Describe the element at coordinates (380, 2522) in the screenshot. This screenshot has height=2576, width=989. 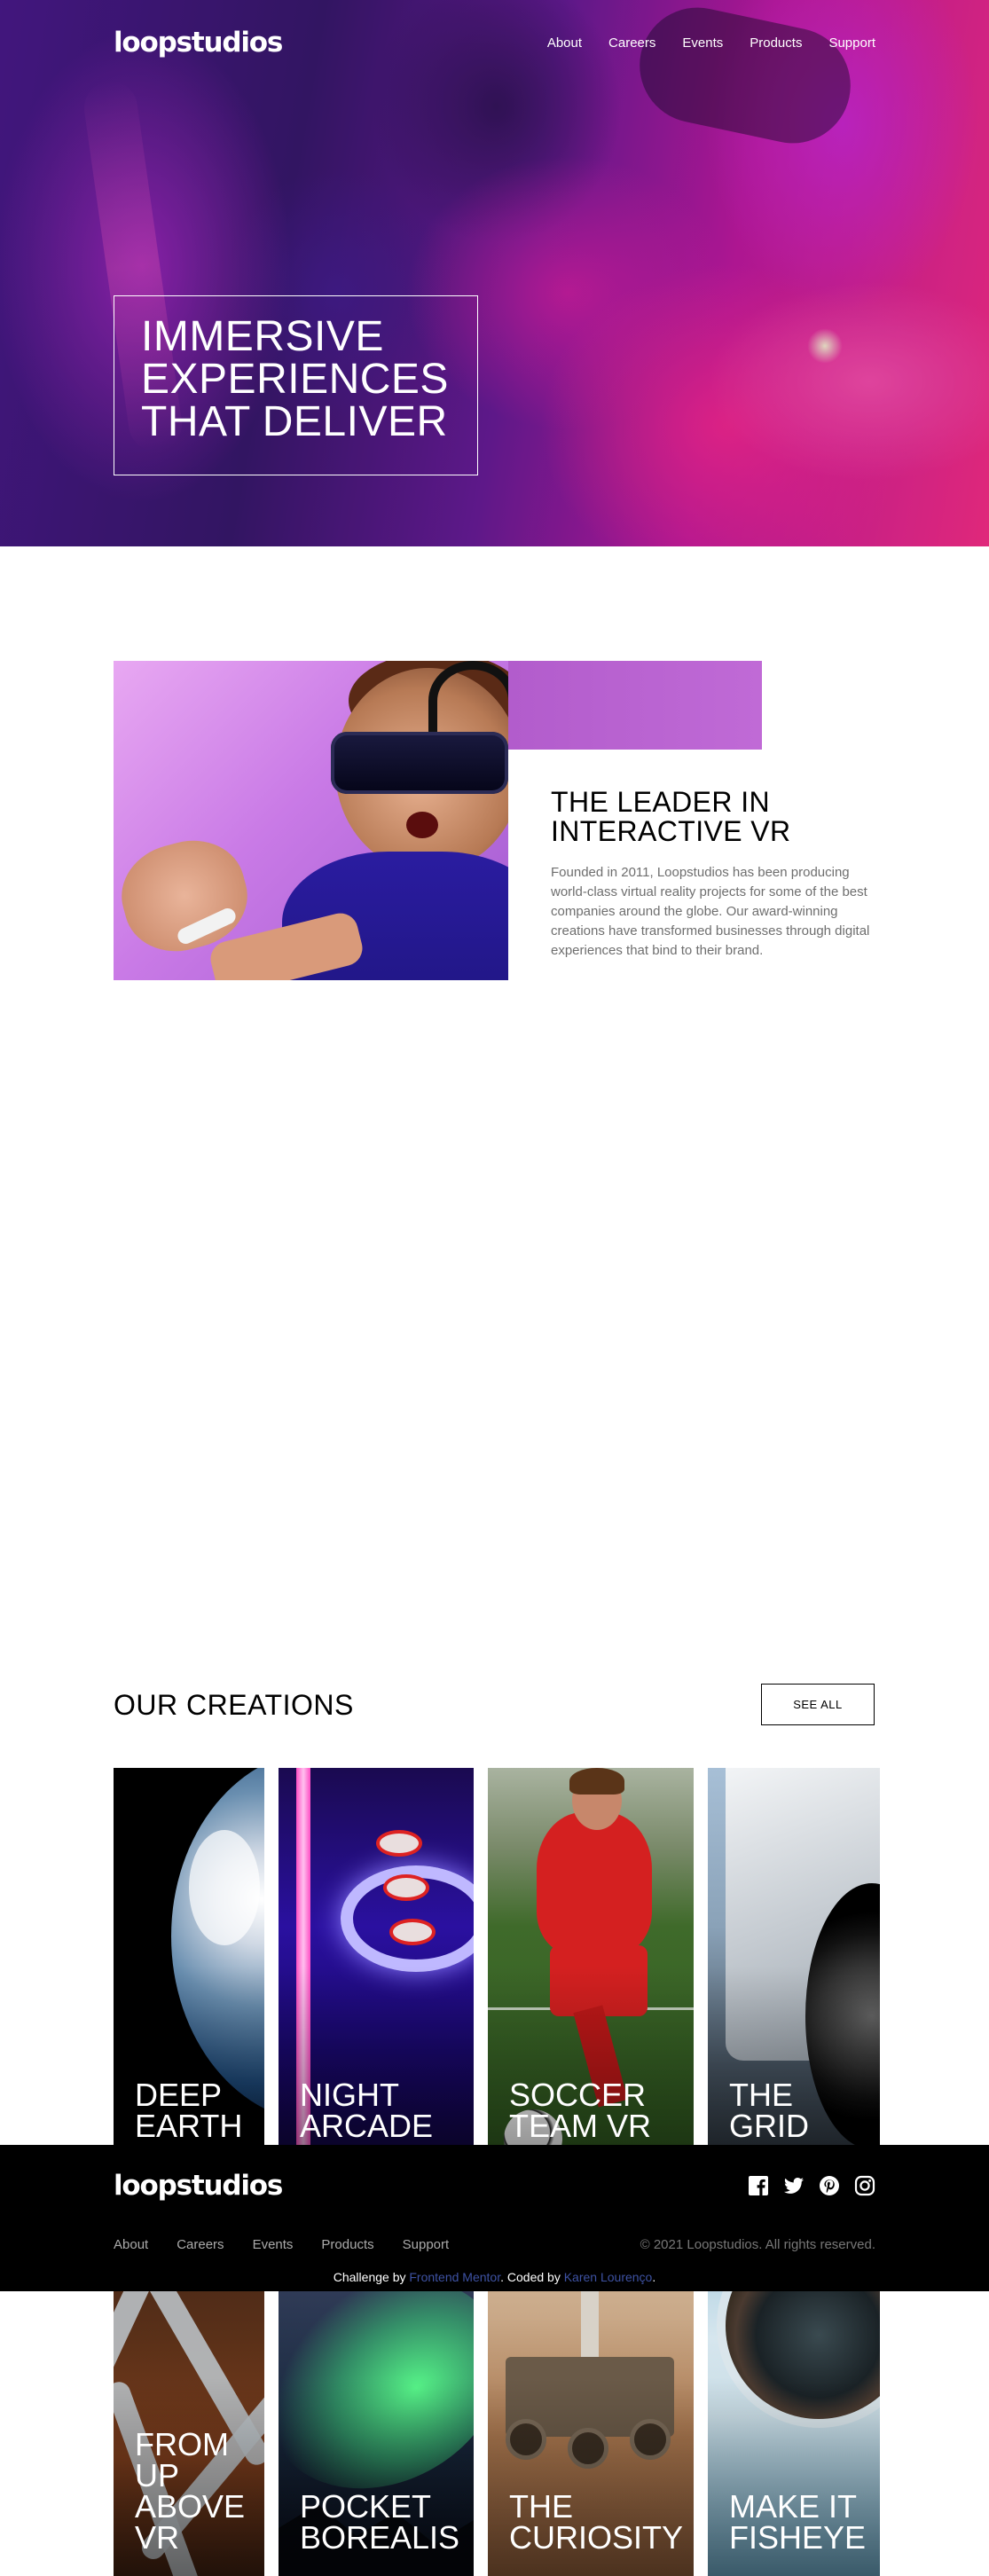
I see `creation-card-label: POCKET BOREALIS` at that location.